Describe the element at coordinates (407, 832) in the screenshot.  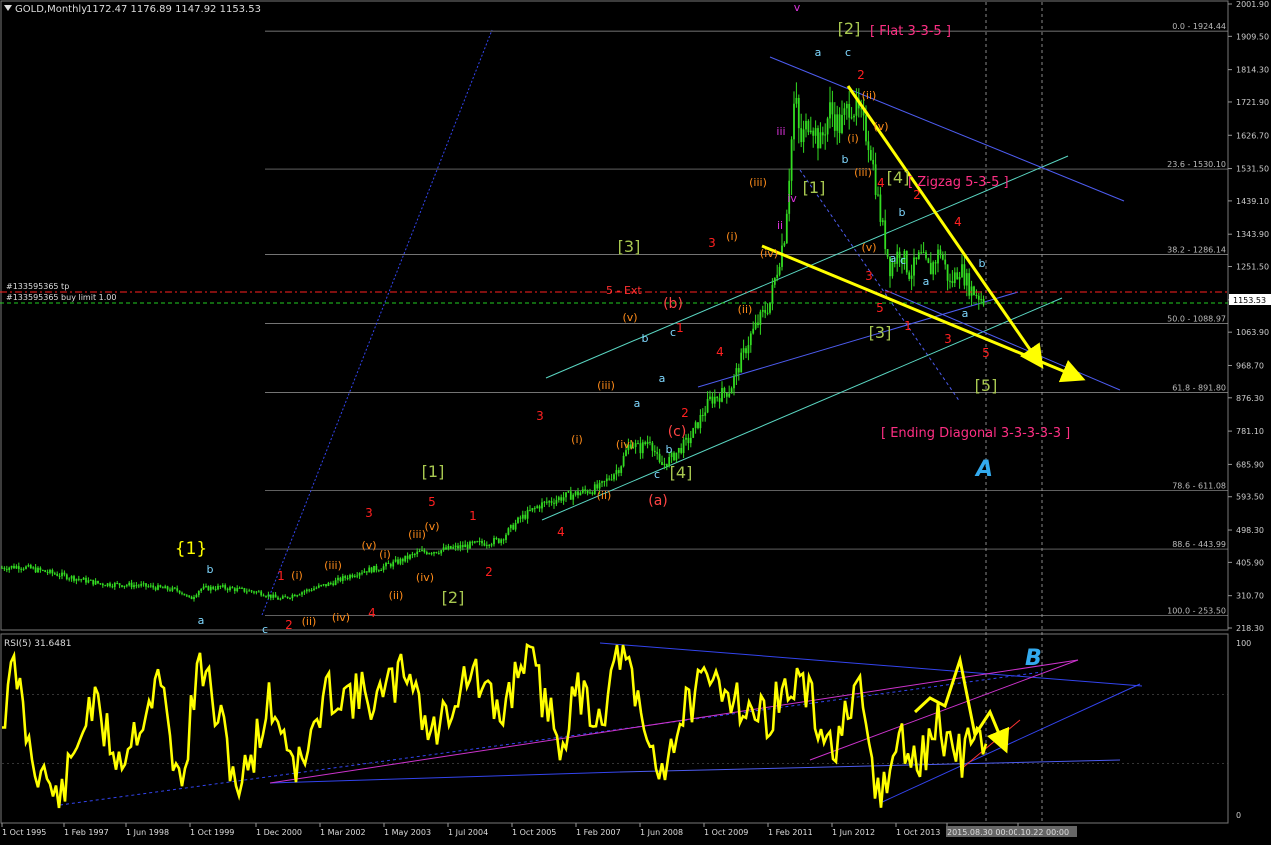
I see `date-tick-label: 1 May 2003` at that location.